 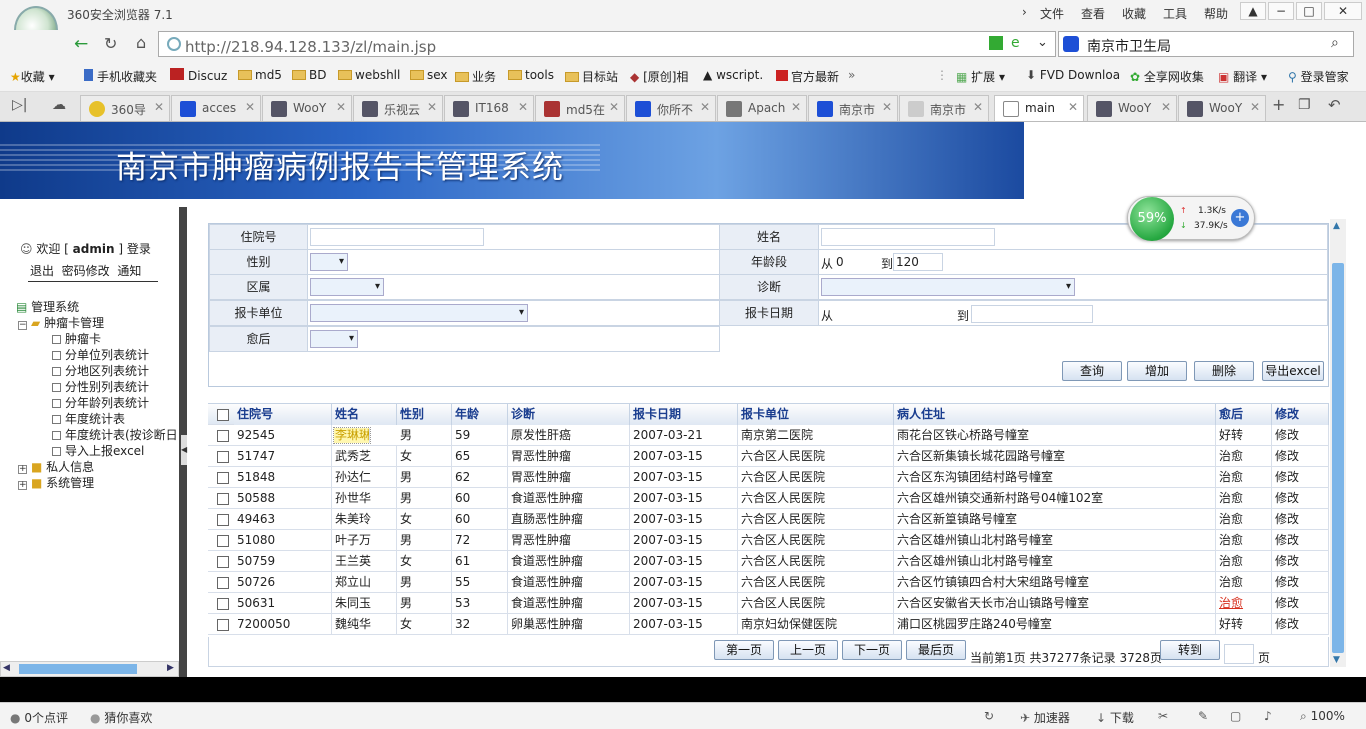 What do you see at coordinates (762, 108) in the screenshot?
I see `tab-8: Apach ✕` at bounding box center [762, 108].